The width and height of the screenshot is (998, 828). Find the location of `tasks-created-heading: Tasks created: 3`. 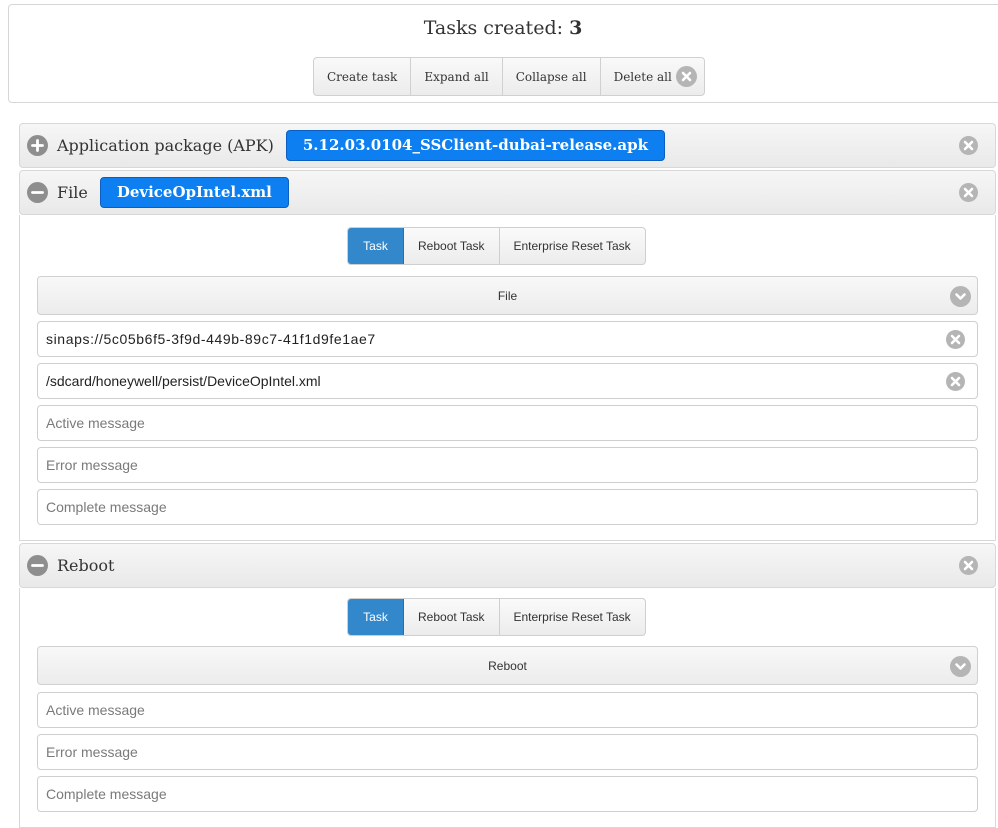

tasks-created-heading: Tasks created: 3 is located at coordinates (503, 28).